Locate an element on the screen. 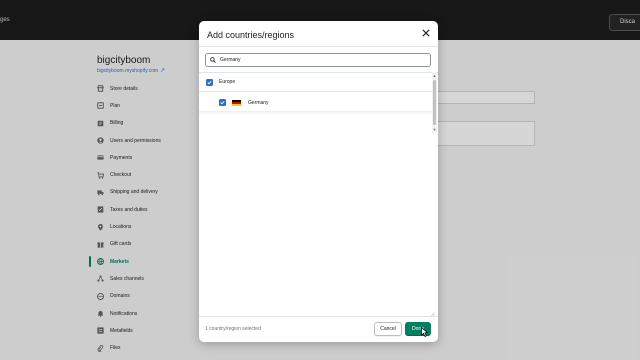  scrollbar-thumb is located at coordinates (434, 102).